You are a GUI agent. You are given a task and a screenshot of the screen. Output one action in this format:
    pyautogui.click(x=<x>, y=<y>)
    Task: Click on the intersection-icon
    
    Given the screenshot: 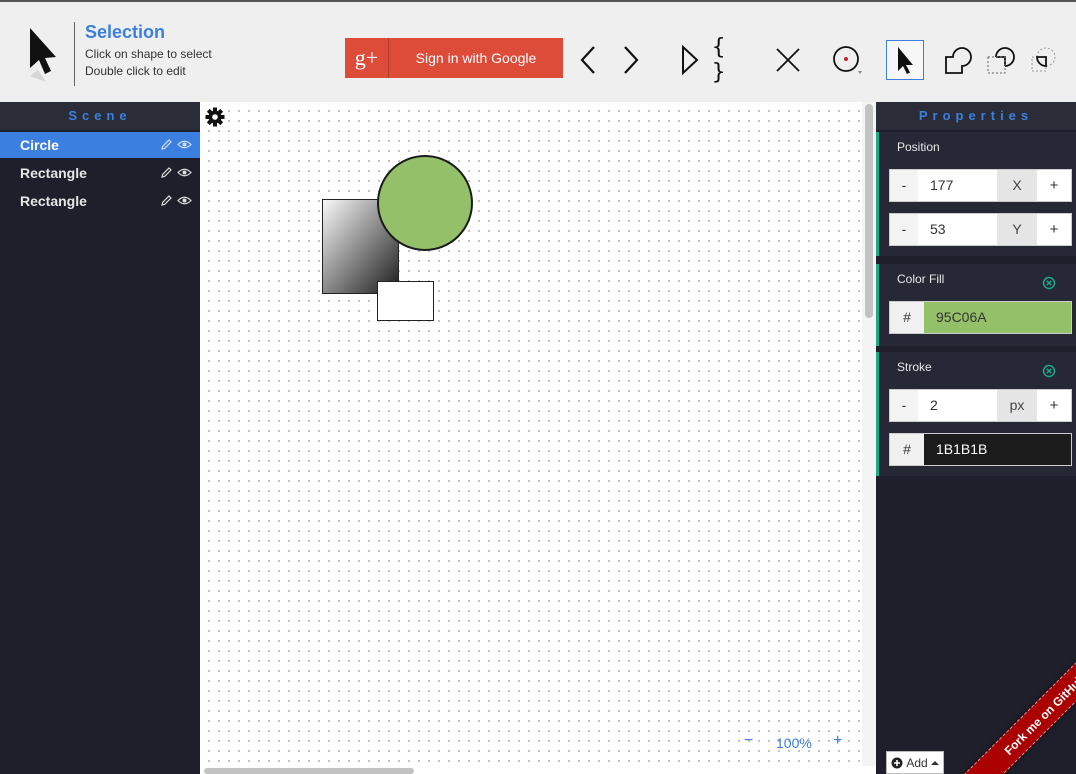 What is the action you would take?
    pyautogui.click(x=1043, y=59)
    